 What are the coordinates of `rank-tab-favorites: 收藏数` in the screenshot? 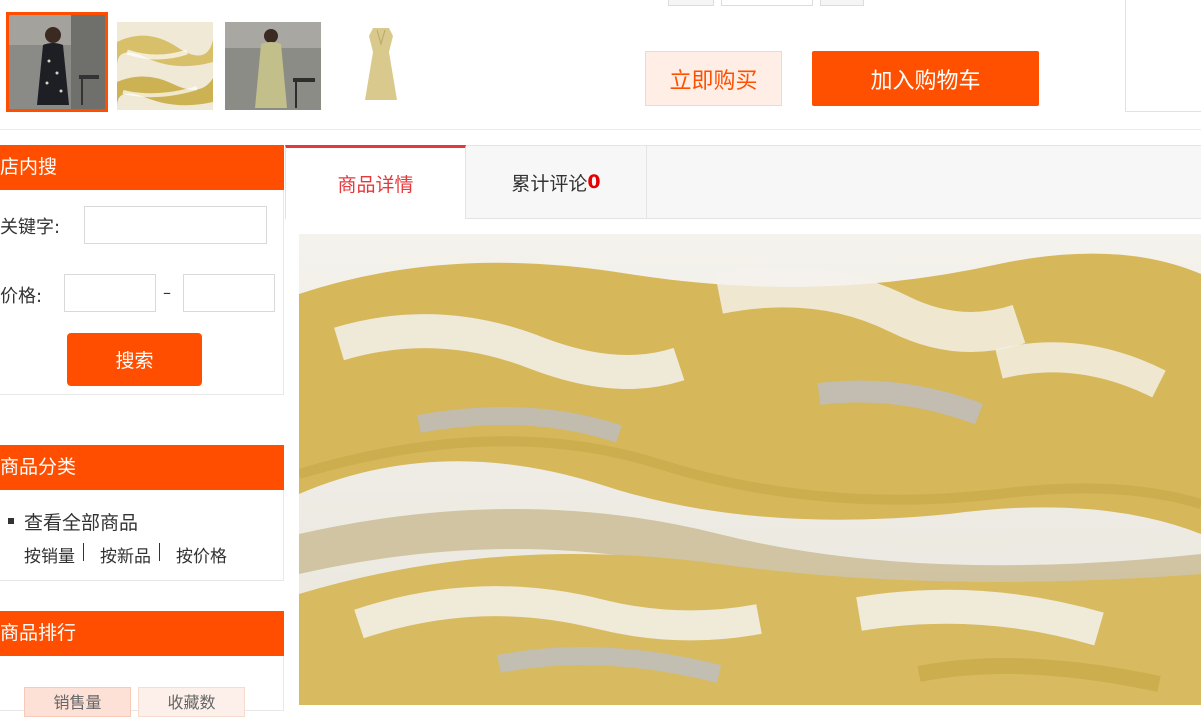 It's located at (191, 702).